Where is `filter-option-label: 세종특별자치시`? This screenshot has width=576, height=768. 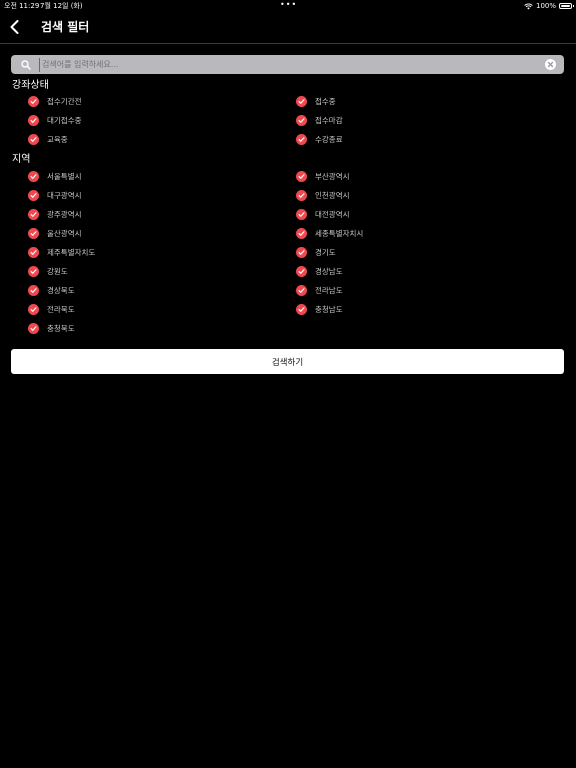
filter-option-label: 세종특별자치시 is located at coordinates (339, 233).